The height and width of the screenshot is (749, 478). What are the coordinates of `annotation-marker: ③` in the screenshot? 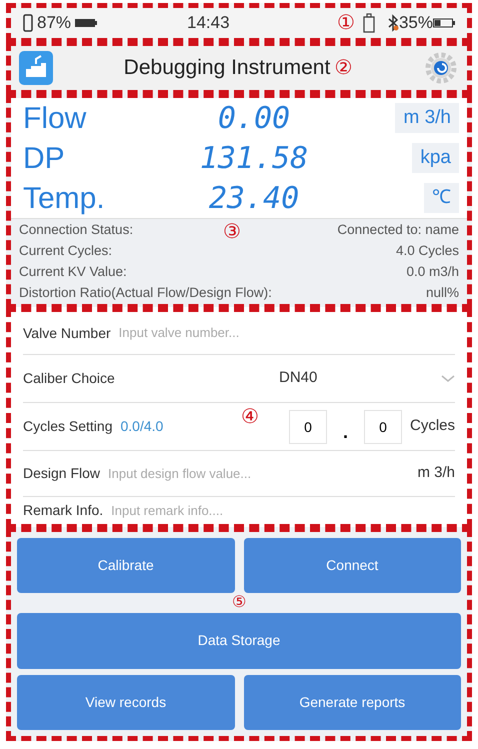 It's located at (232, 232).